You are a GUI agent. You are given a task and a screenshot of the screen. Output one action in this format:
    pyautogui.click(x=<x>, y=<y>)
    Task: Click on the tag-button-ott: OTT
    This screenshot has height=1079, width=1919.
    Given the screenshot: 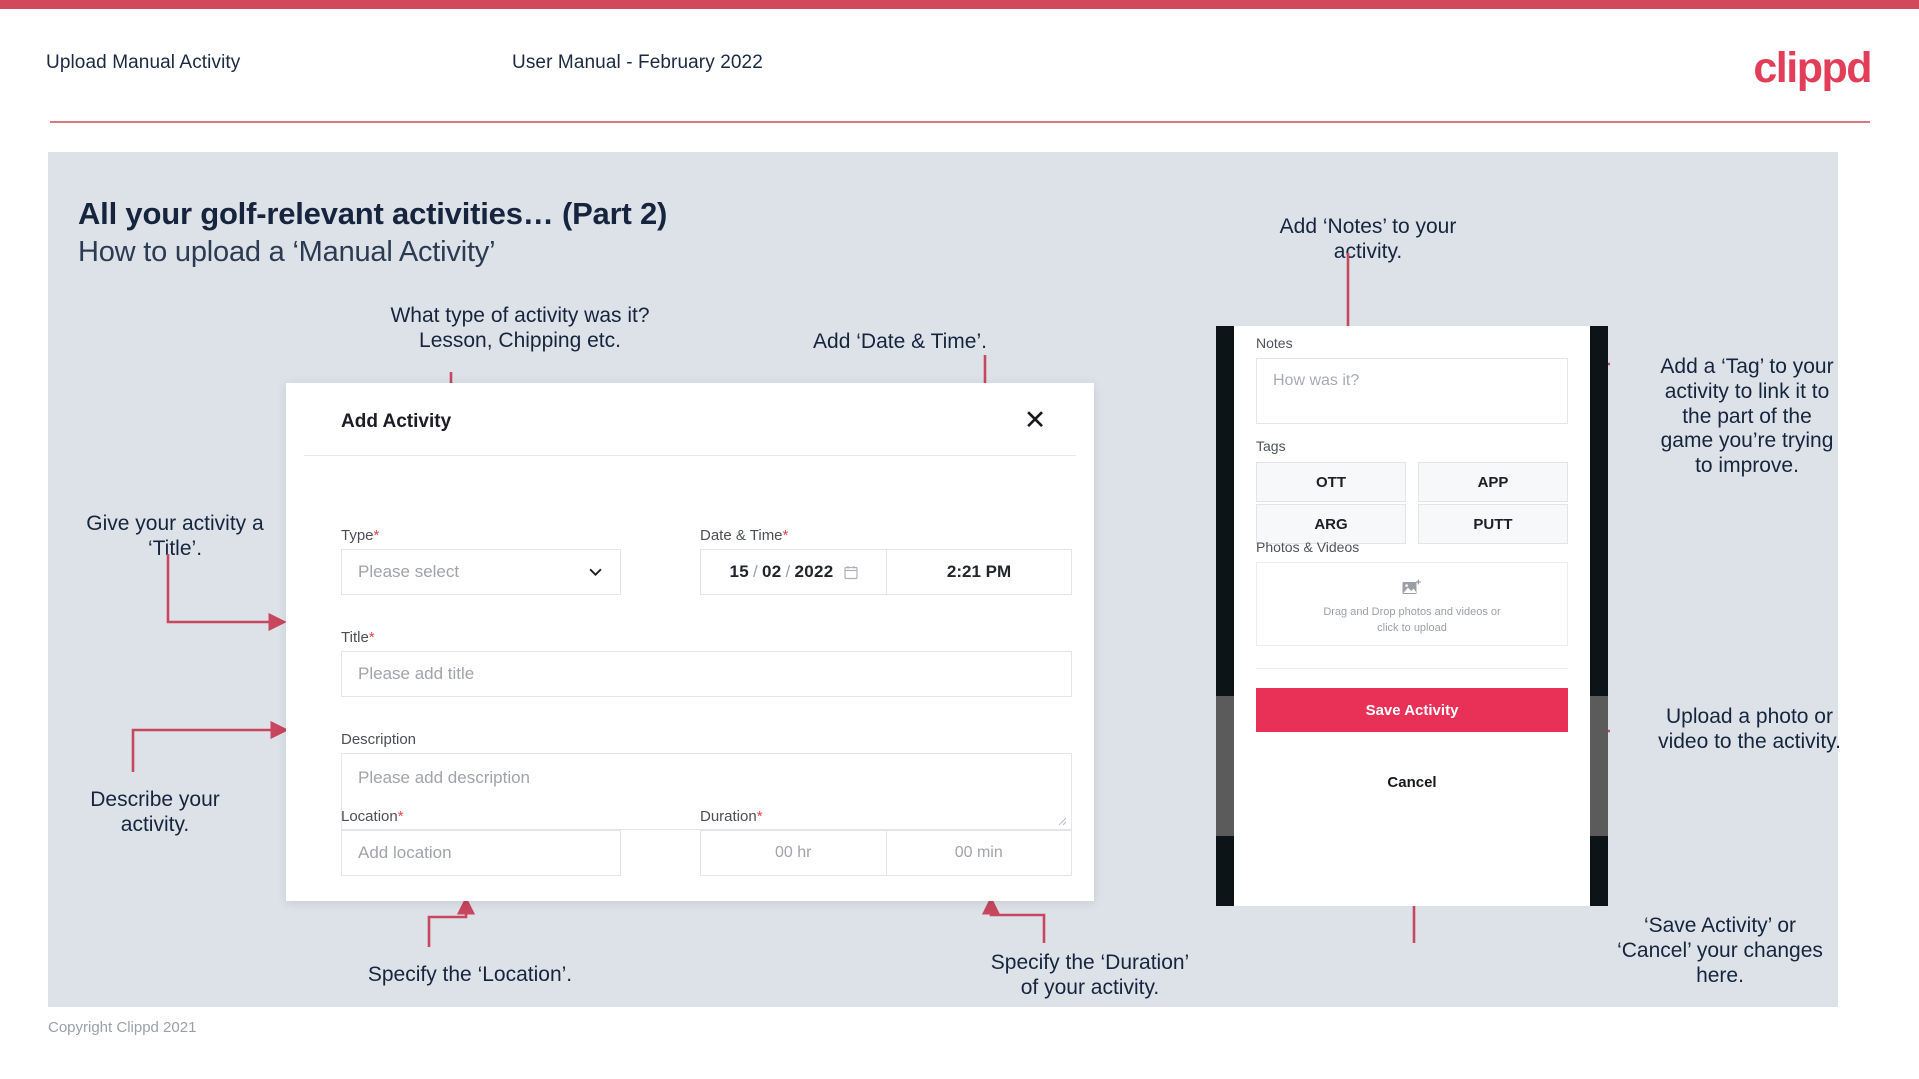 What is the action you would take?
    pyautogui.click(x=1331, y=482)
    